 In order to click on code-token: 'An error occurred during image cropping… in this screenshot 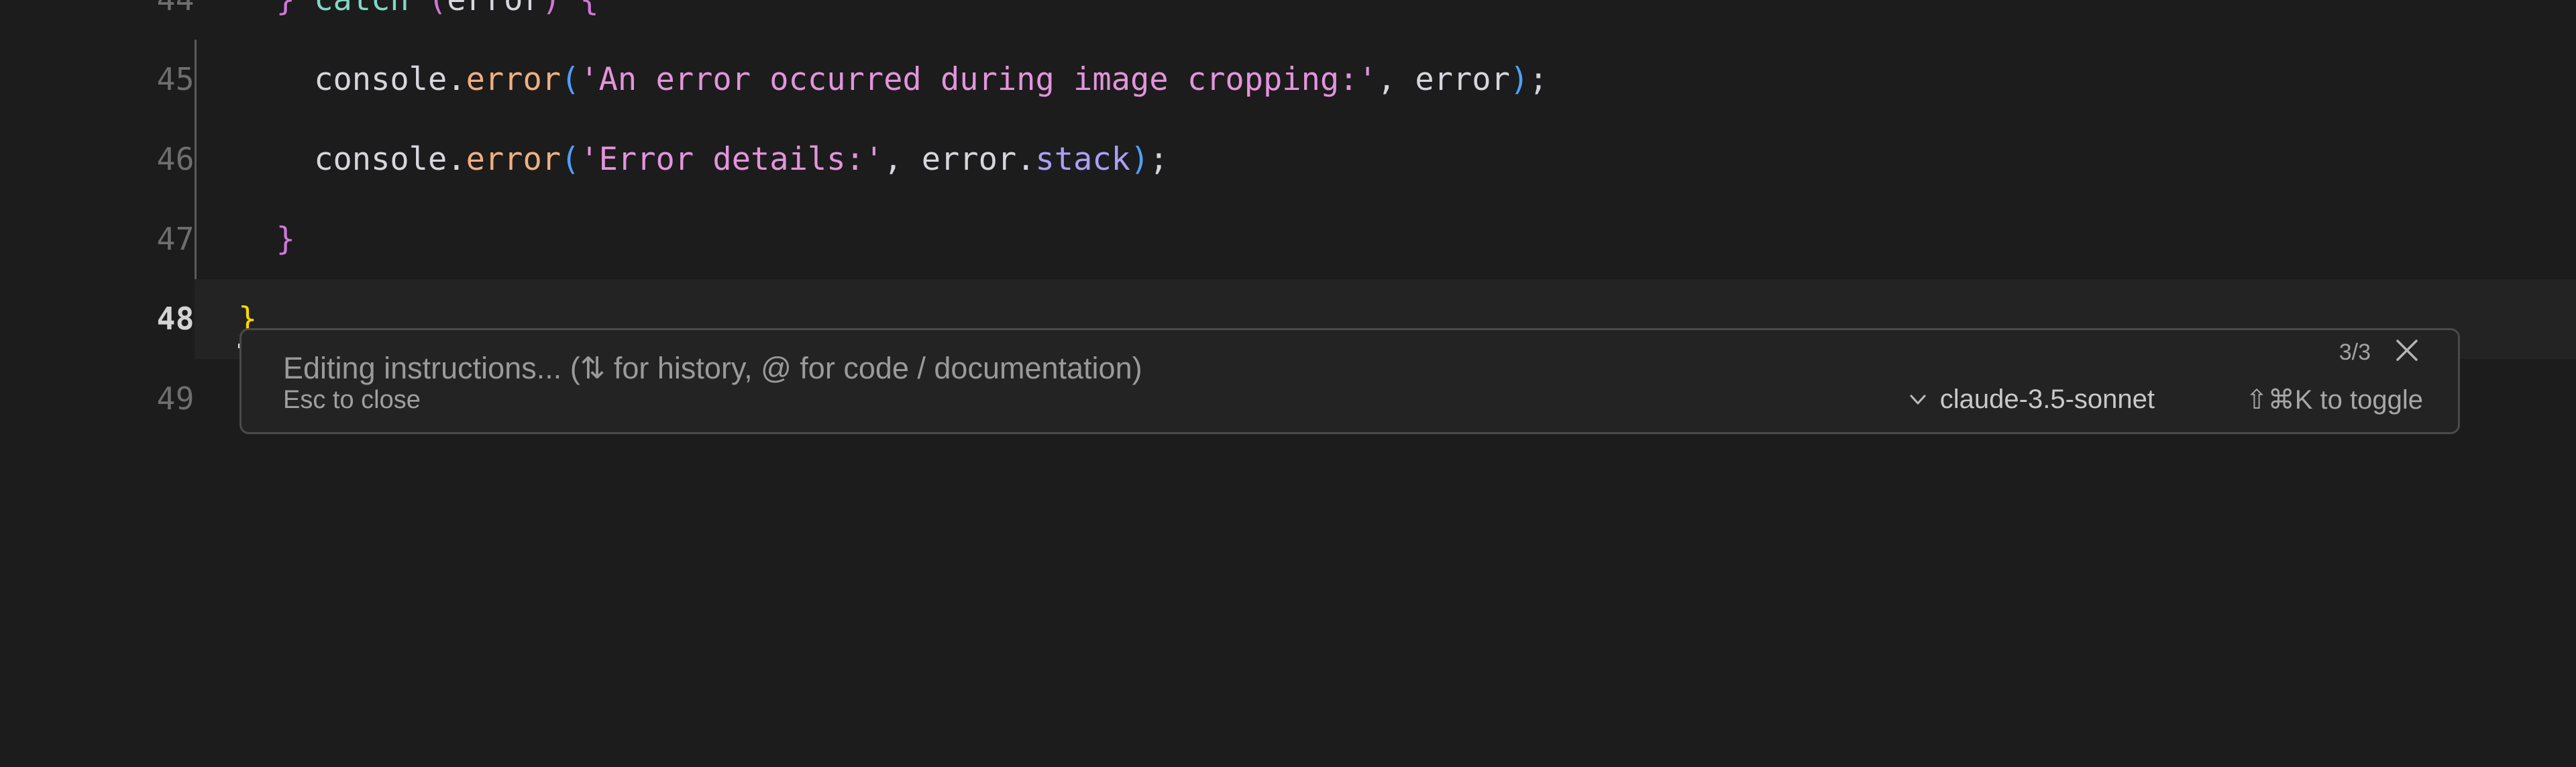, I will do `click(978, 79)`.